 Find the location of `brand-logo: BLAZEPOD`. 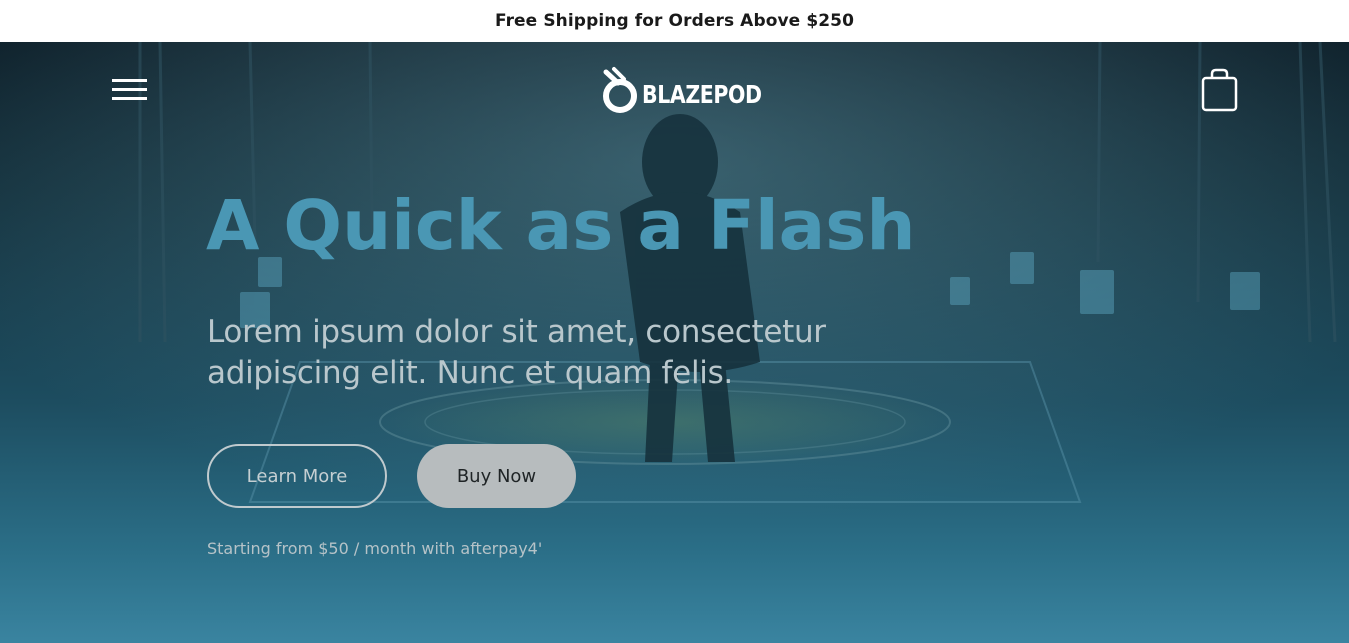

brand-logo: BLAZEPOD is located at coordinates (694, 91).